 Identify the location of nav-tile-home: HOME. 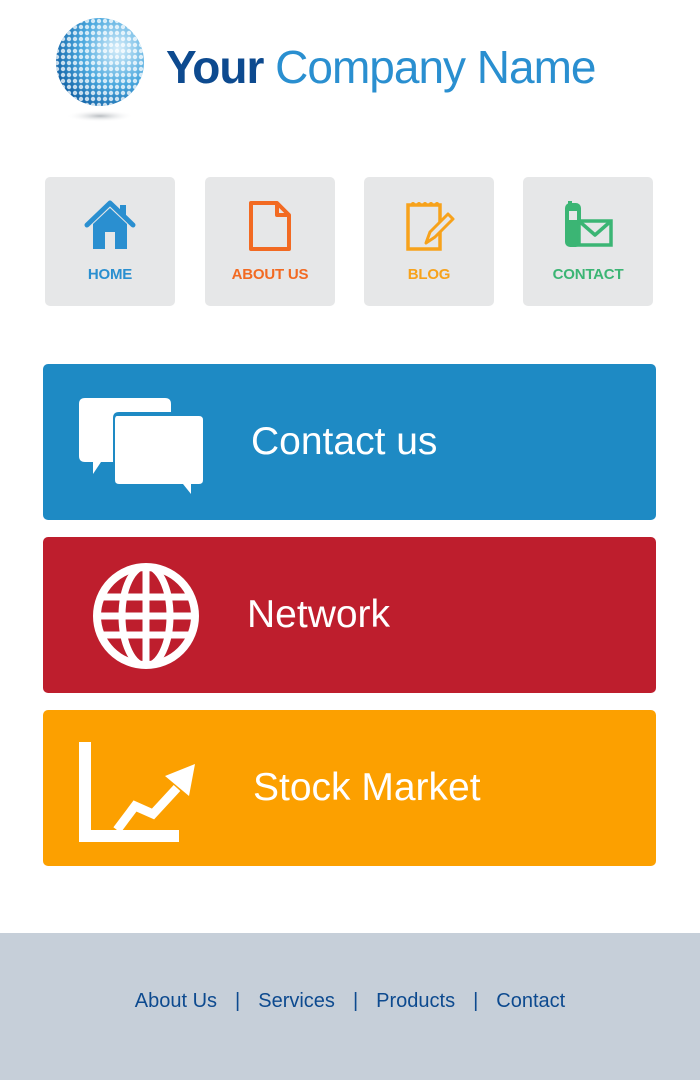
(110, 241).